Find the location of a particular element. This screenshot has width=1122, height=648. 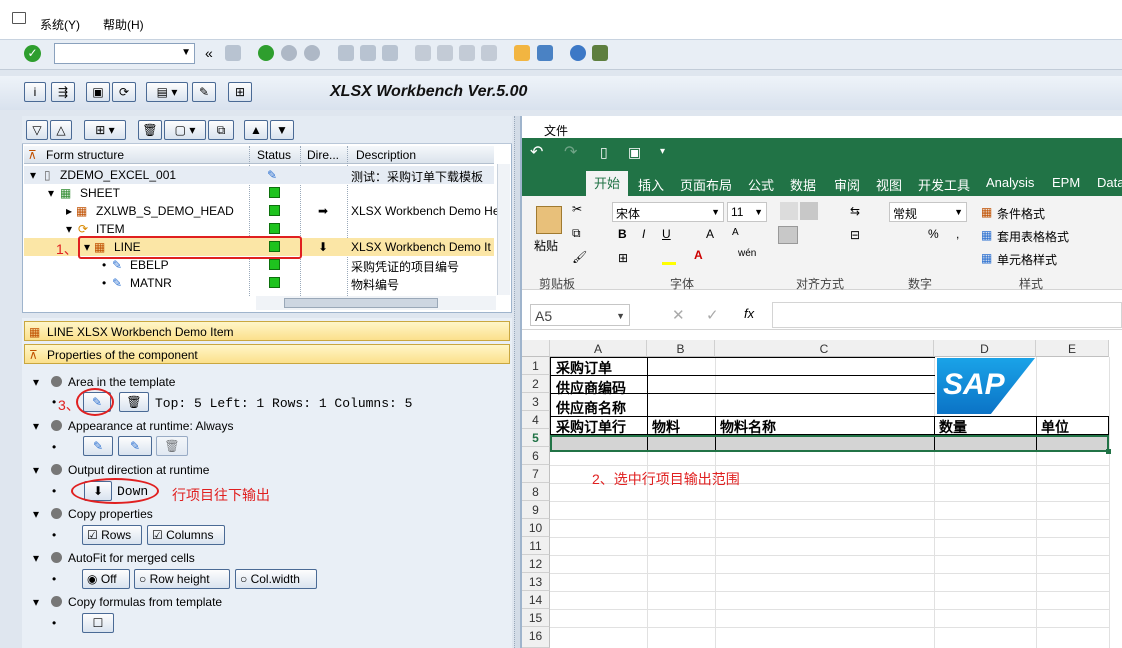

tab-data: 数据 is located at coordinates (803, 184).